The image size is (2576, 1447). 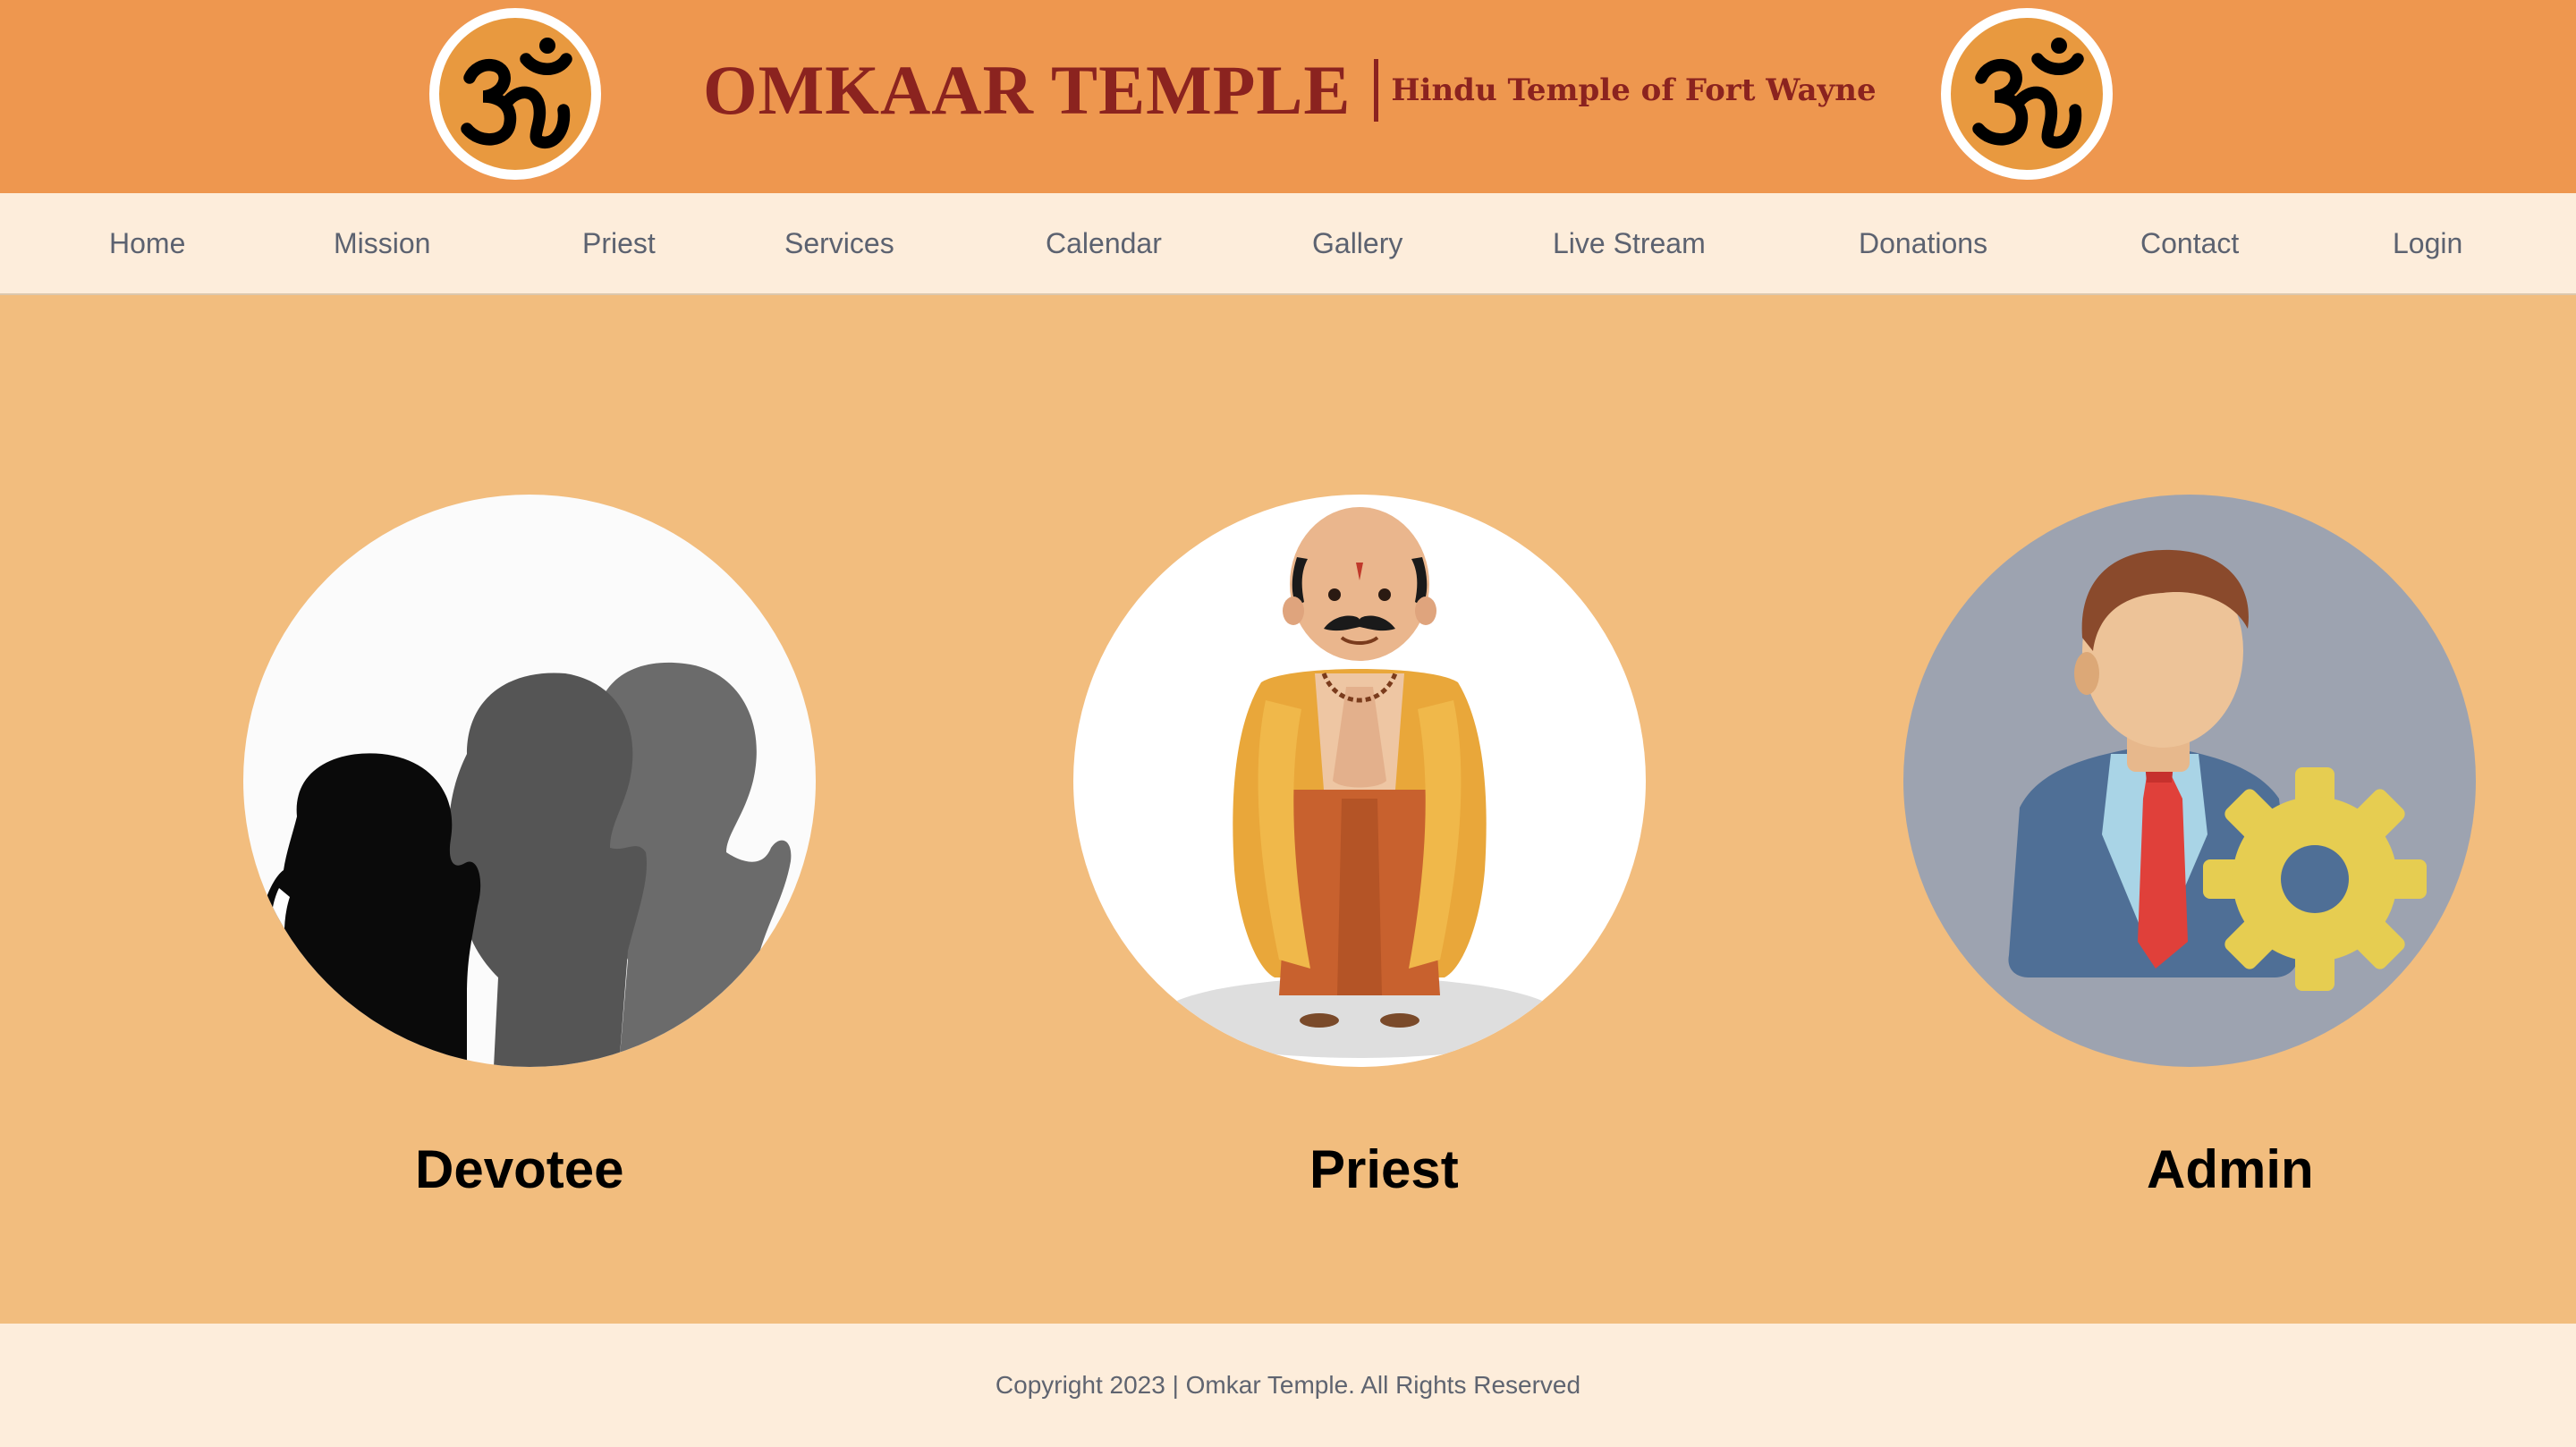 What do you see at coordinates (525, 864) in the screenshot?
I see `praying-devotees-silhouette-icon` at bounding box center [525, 864].